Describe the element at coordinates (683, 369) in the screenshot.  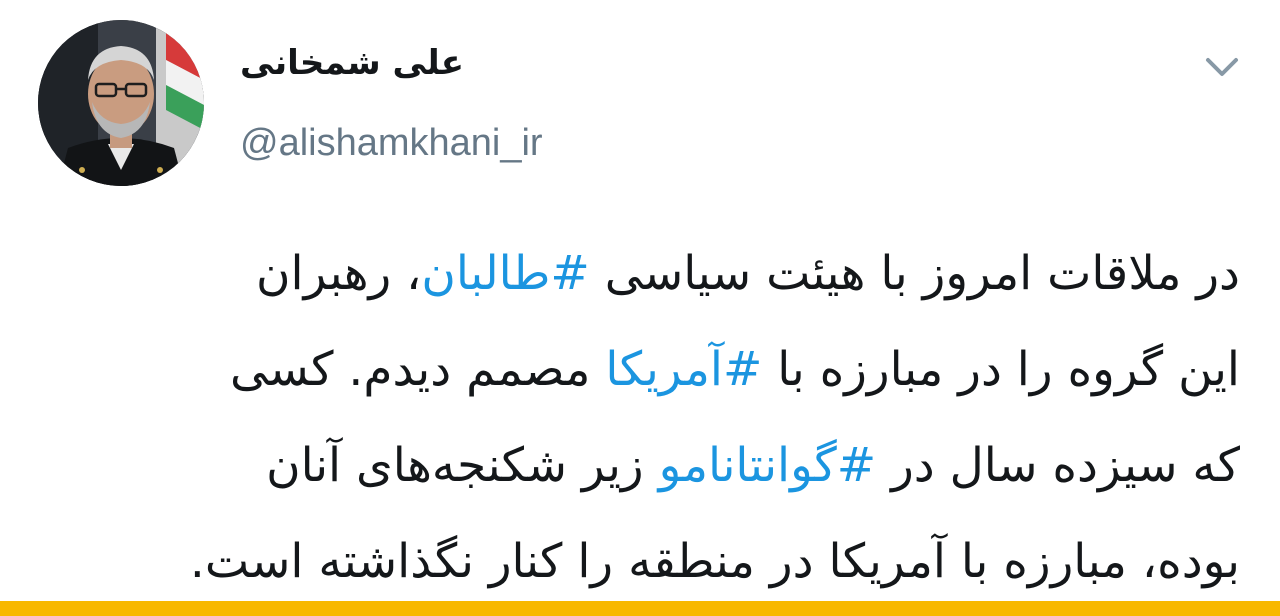
I see `hashtag-link: #آمریکا` at that location.